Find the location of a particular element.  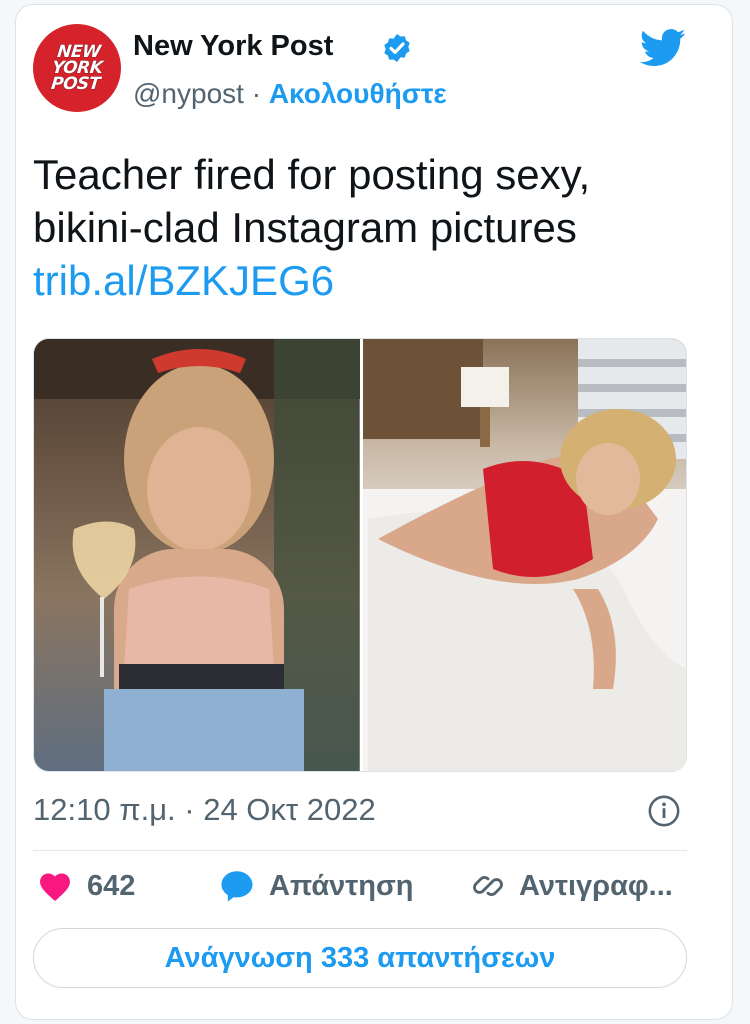

author-avatar: NEW YORK POST is located at coordinates (77, 68).